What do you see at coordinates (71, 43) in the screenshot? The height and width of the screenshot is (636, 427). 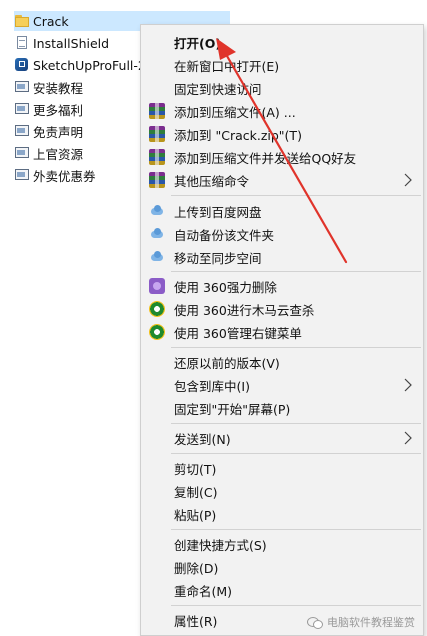 I see `file-name: InstallShield` at bounding box center [71, 43].